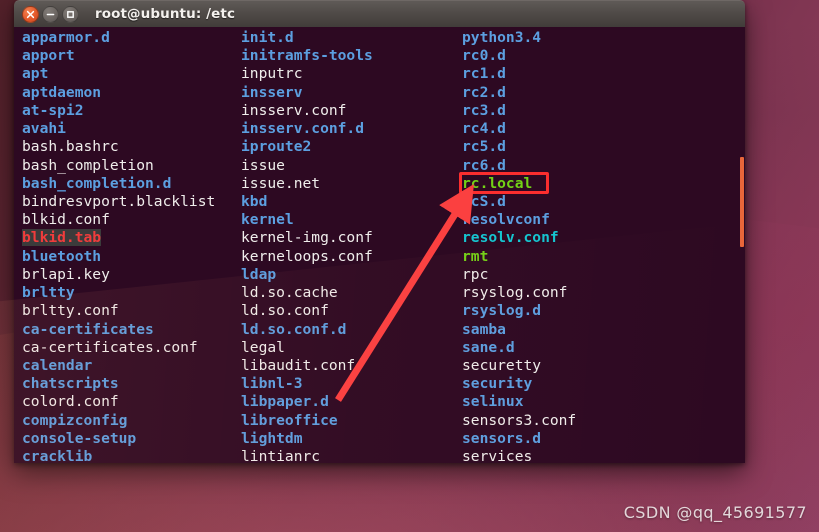  I want to click on terminal-scrollbar, so click(742, 245).